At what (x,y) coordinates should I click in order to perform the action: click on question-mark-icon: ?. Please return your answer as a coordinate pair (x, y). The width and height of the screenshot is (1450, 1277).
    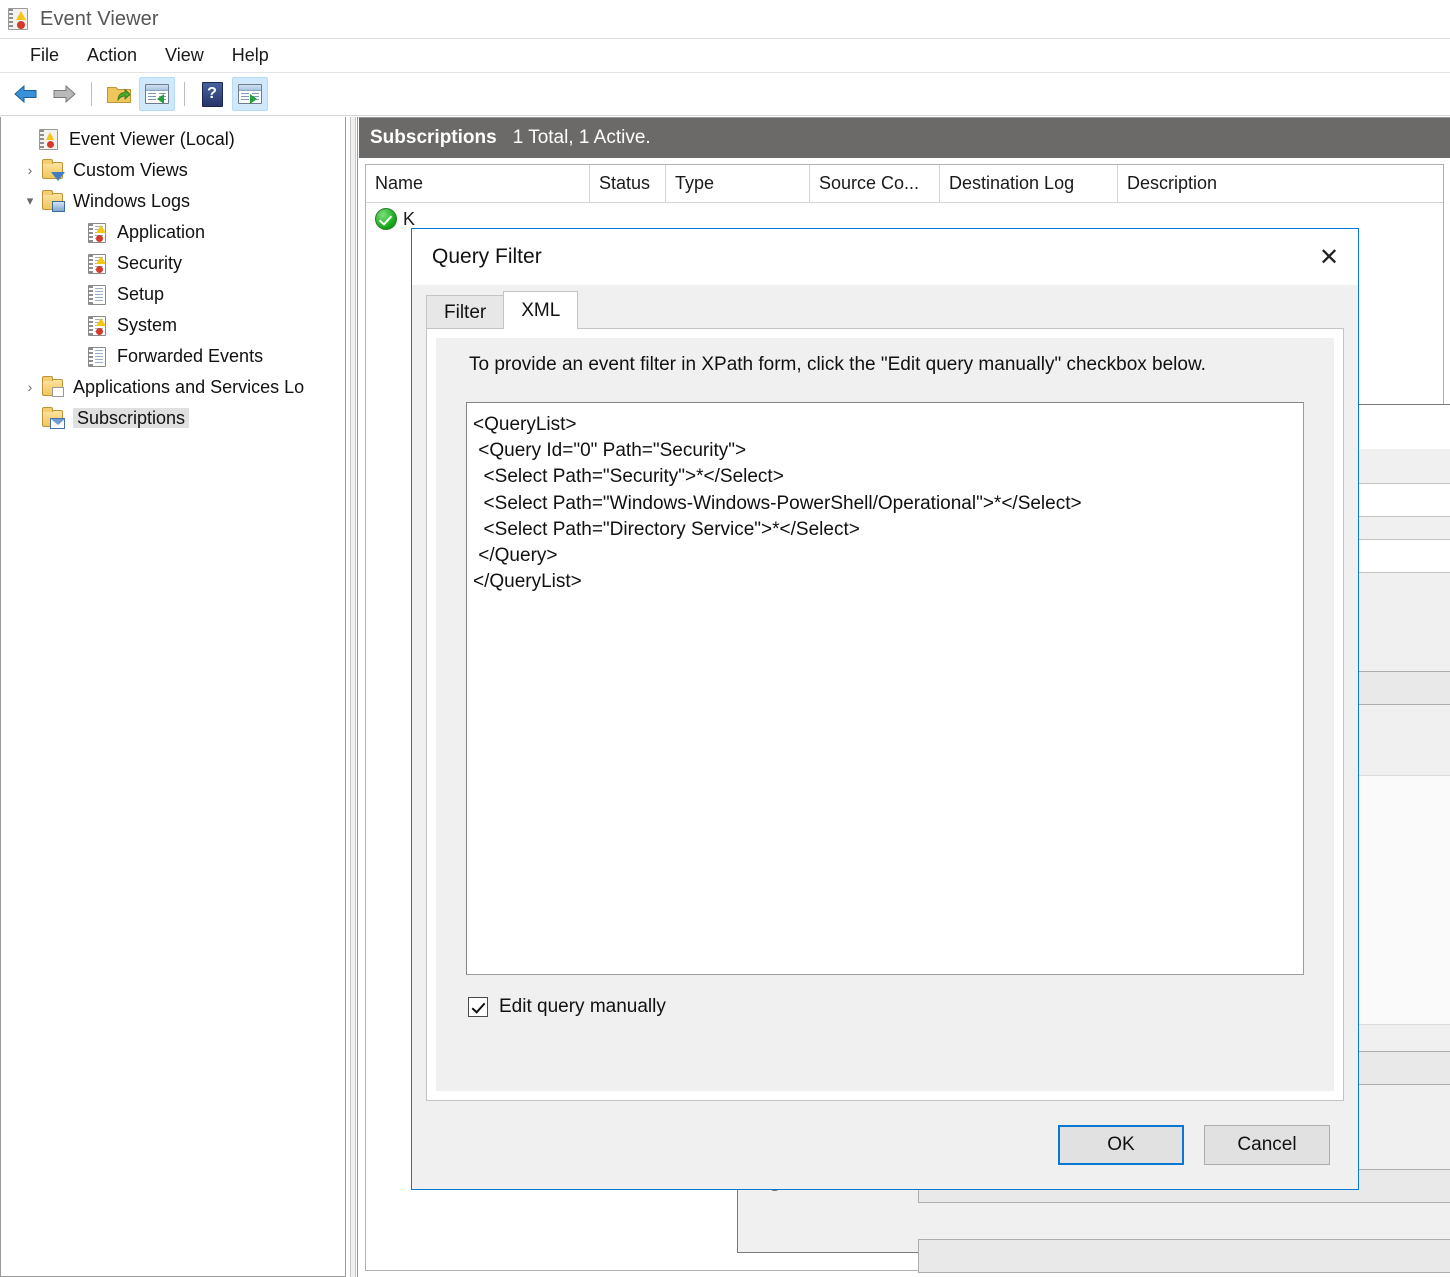
    Looking at the image, I should click on (212, 94).